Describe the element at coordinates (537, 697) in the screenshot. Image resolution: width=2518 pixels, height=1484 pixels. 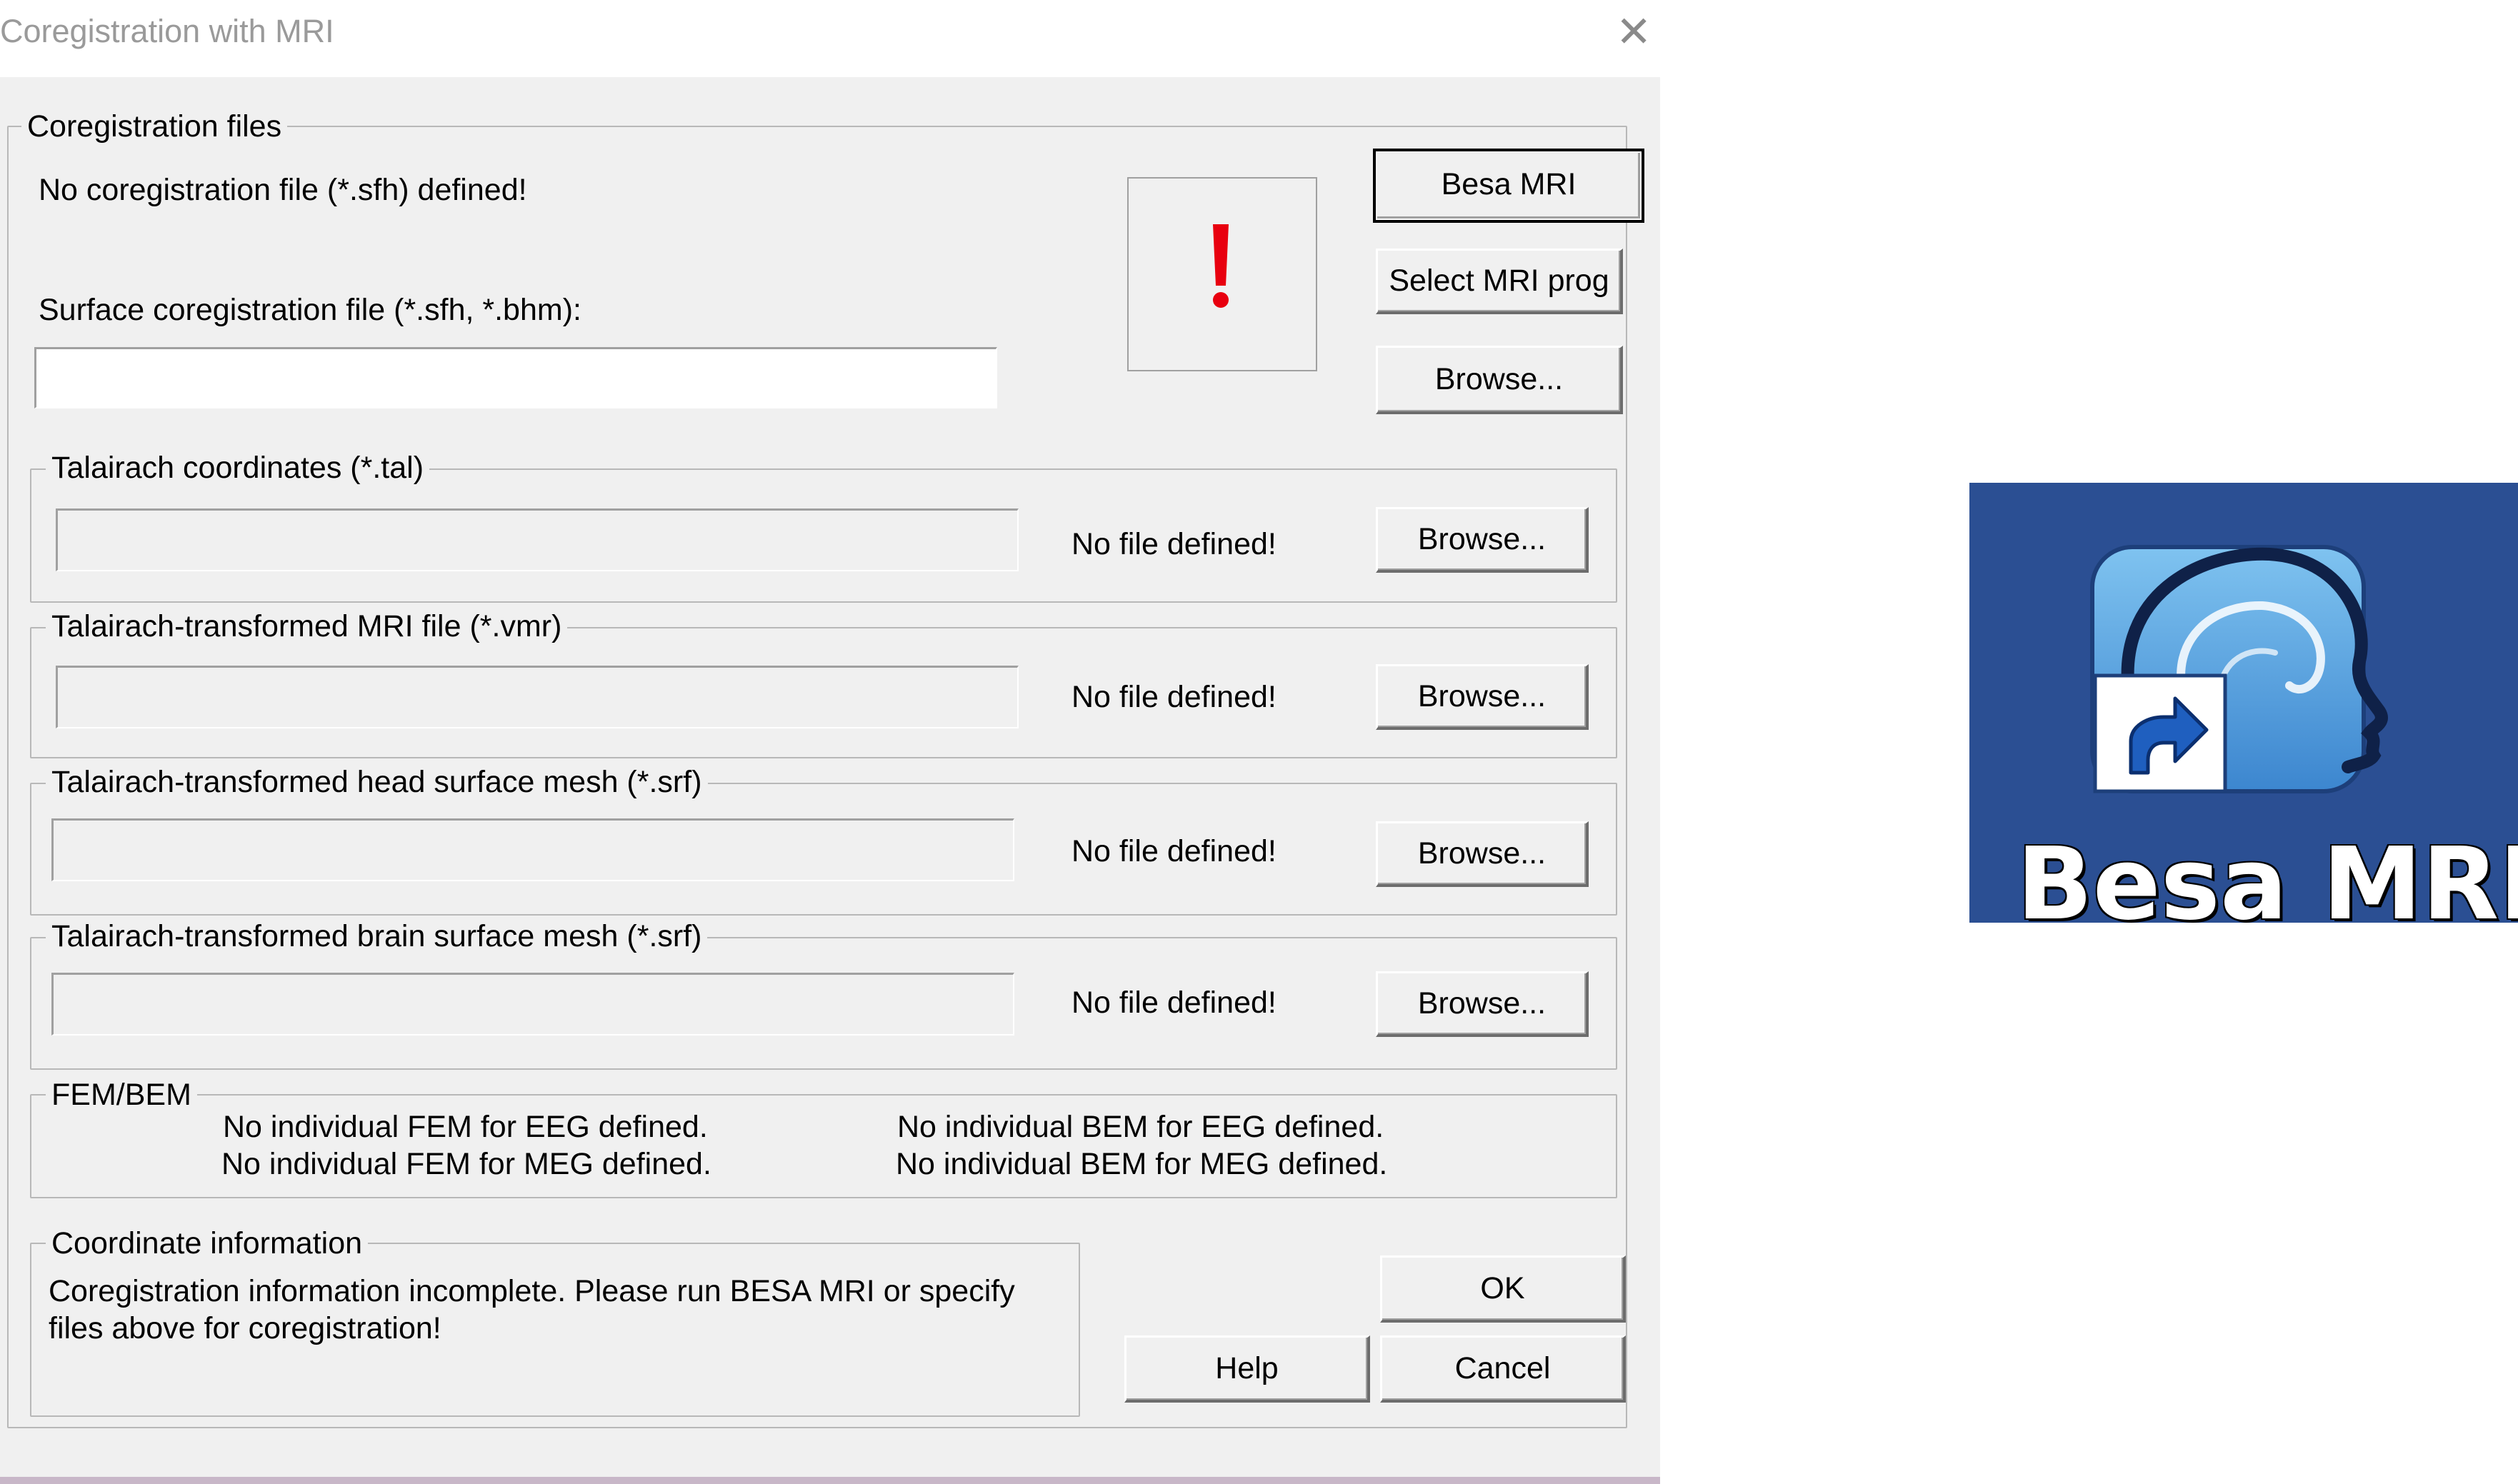
I see `talairach-mri-file-input` at that location.